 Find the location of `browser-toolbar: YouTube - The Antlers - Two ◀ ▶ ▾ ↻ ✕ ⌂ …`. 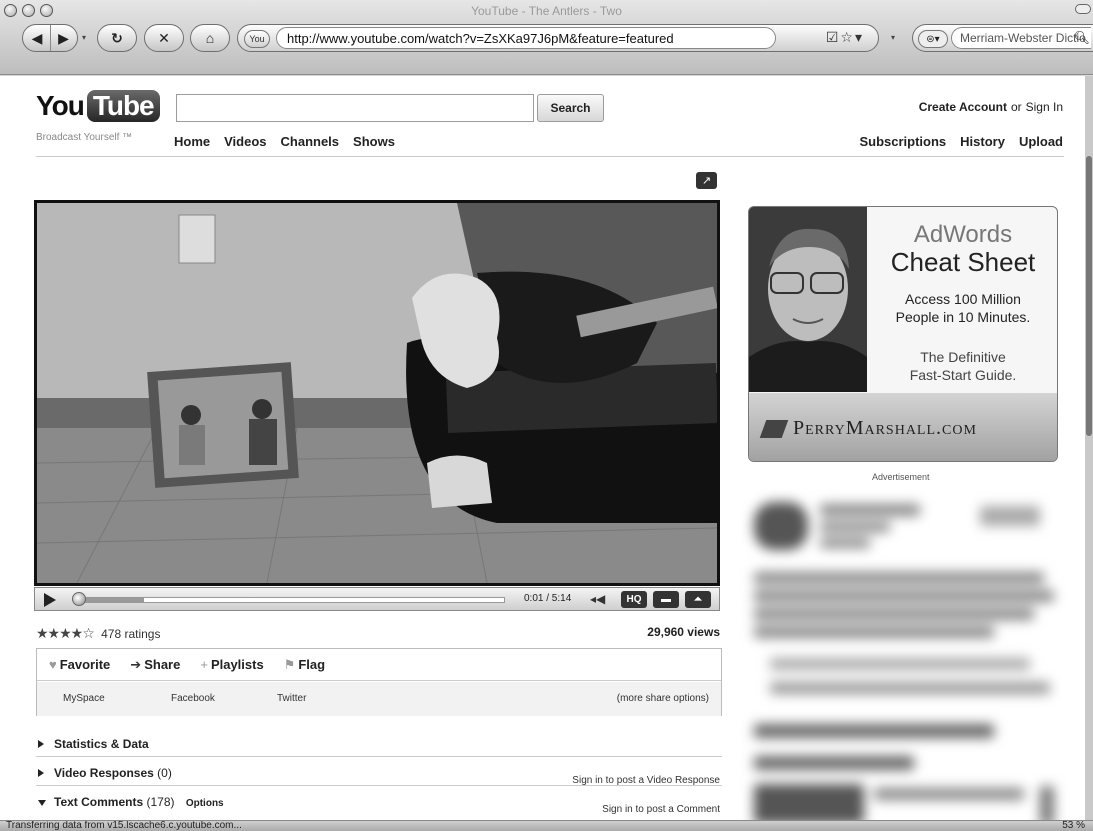

browser-toolbar: YouTube - The Antlers - Two ◀ ▶ ▾ ↻ ✕ ⌂ … is located at coordinates (546, 37).